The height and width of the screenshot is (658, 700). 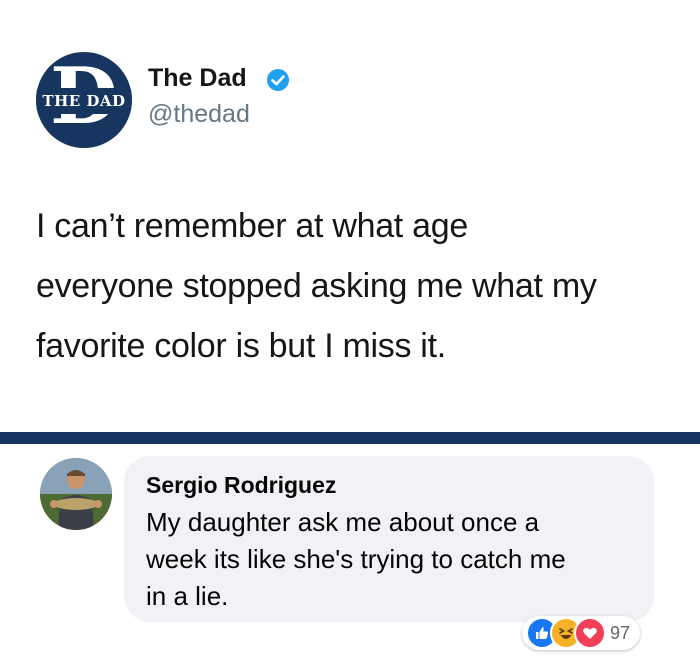 What do you see at coordinates (350, 438) in the screenshot?
I see `section-divider` at bounding box center [350, 438].